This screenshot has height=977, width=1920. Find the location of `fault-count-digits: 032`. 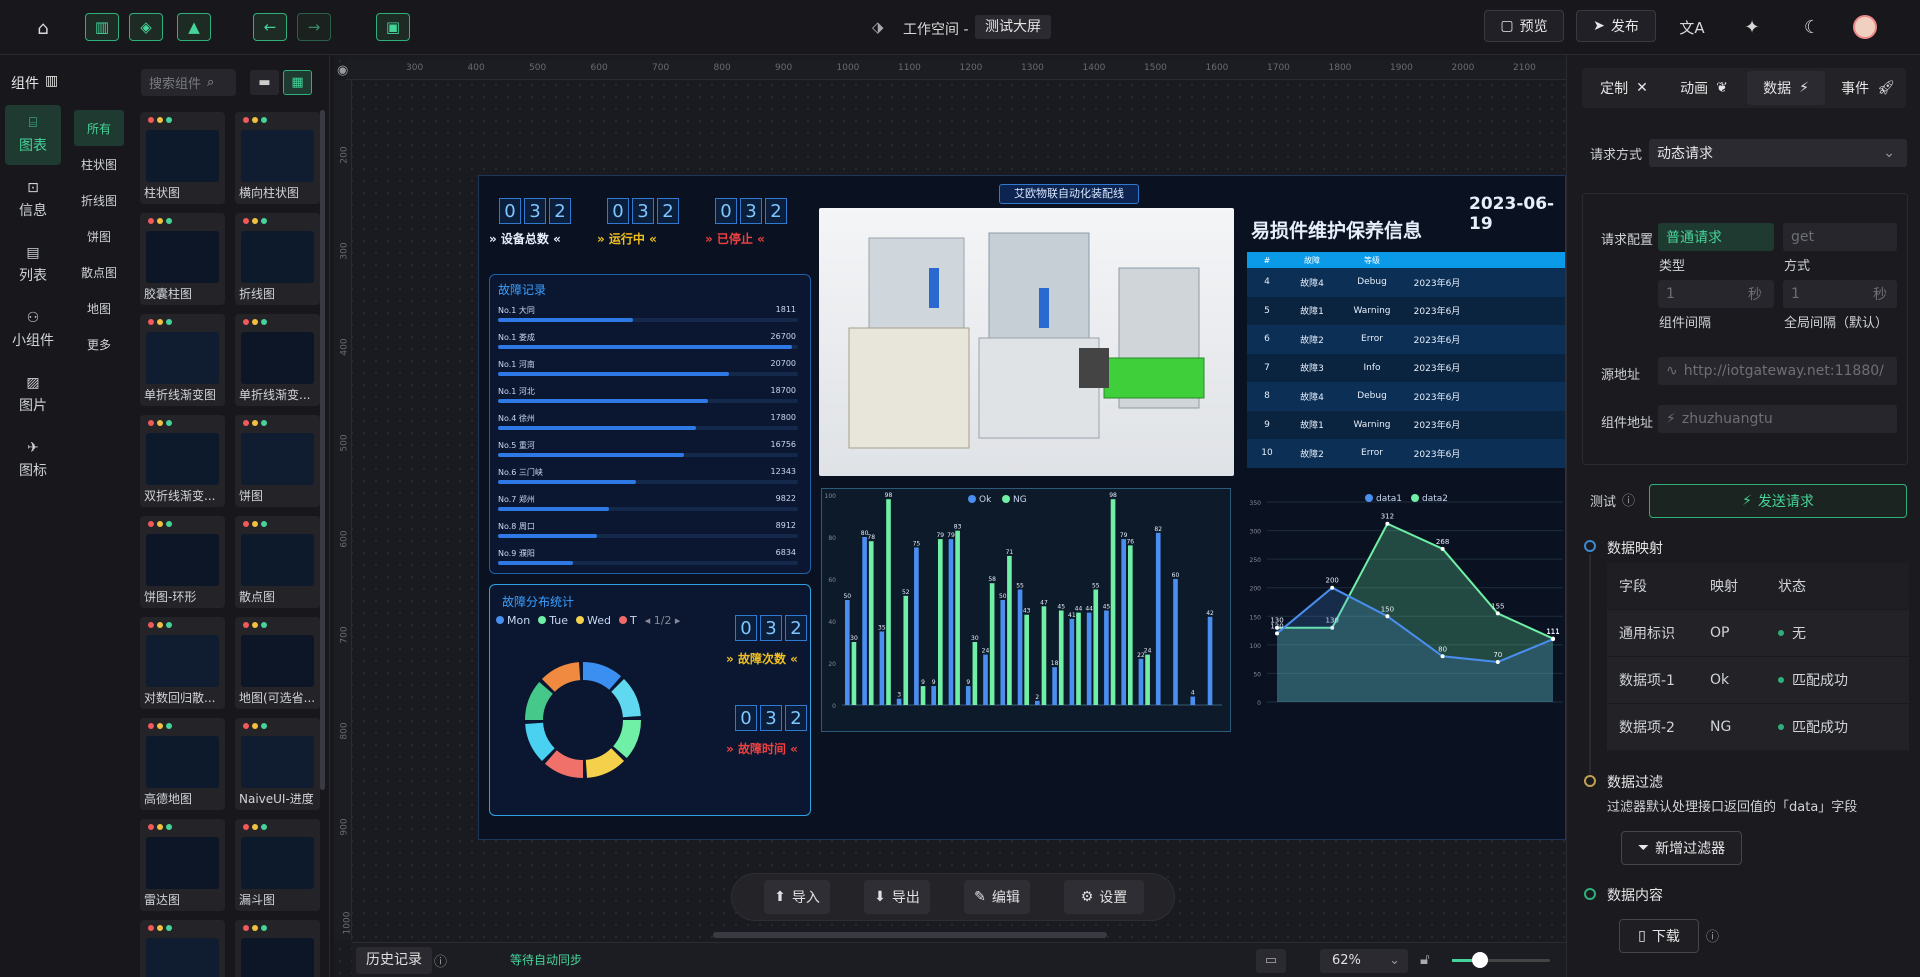

fault-count-digits: 032 is located at coordinates (772, 628).